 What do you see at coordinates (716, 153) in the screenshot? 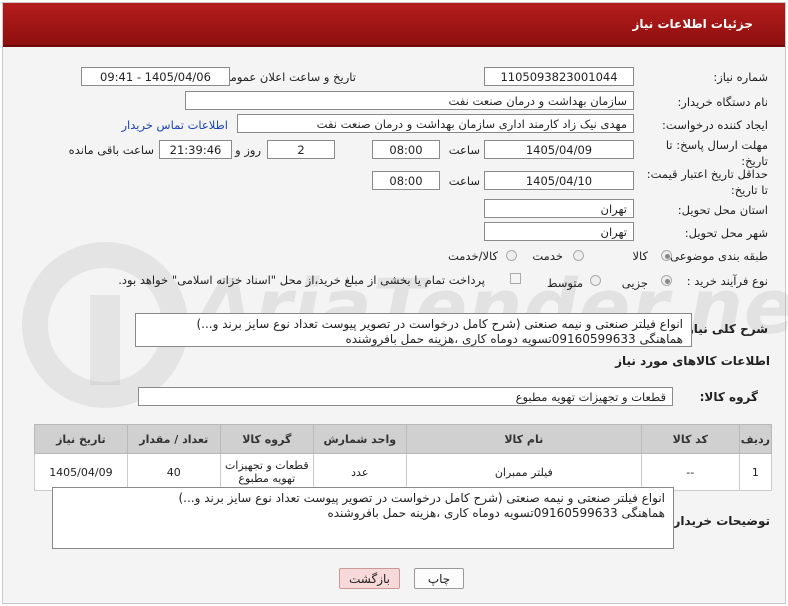
I see `reply-deadline-label: مهلت ارسال پاسخ: تا تاریخ:` at bounding box center [716, 153].